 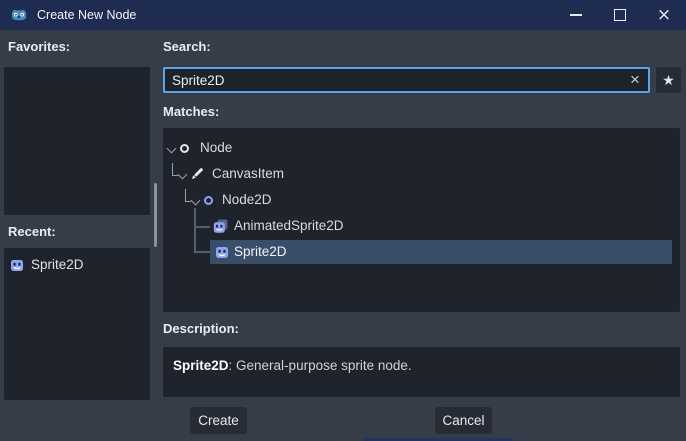 I want to click on recent-label: Recent:, so click(x=32, y=231).